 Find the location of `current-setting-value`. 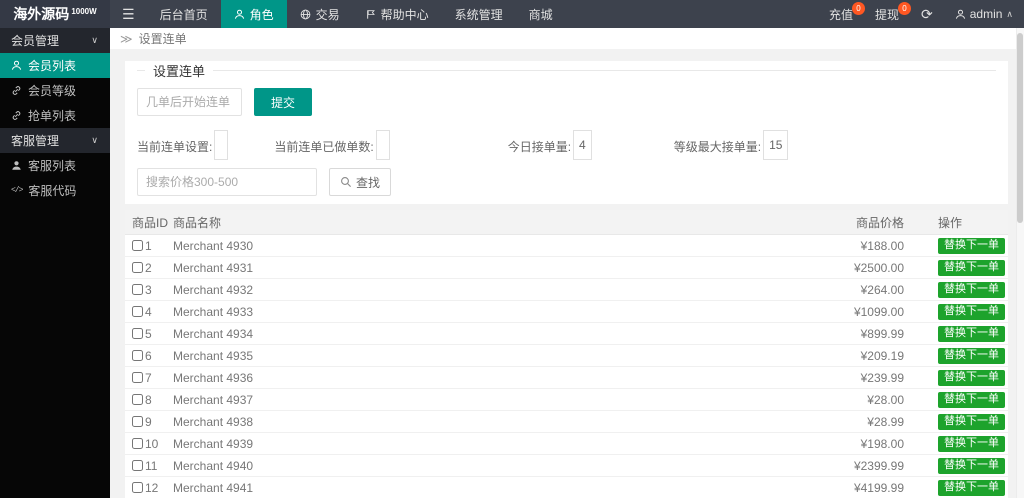

current-setting-value is located at coordinates (221, 145).